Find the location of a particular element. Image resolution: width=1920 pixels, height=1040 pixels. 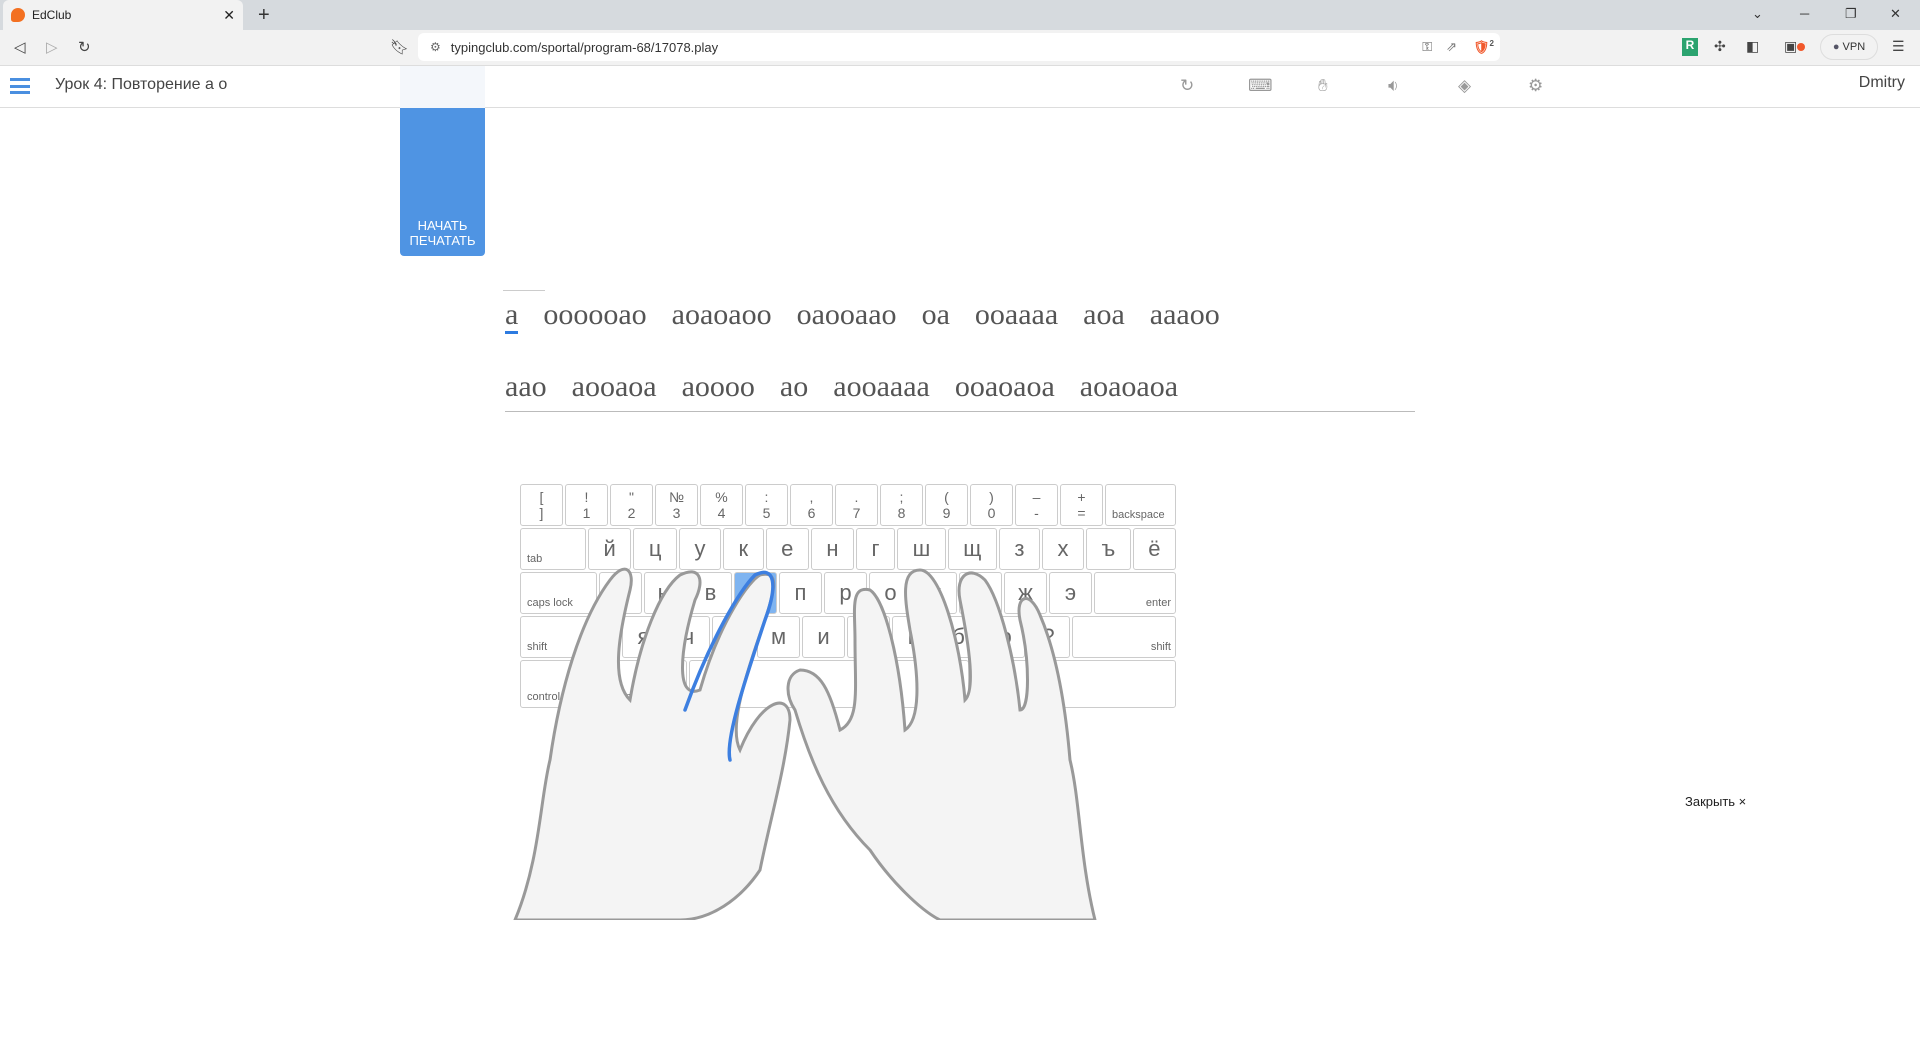

enter-key: enter is located at coordinates (1135, 593).